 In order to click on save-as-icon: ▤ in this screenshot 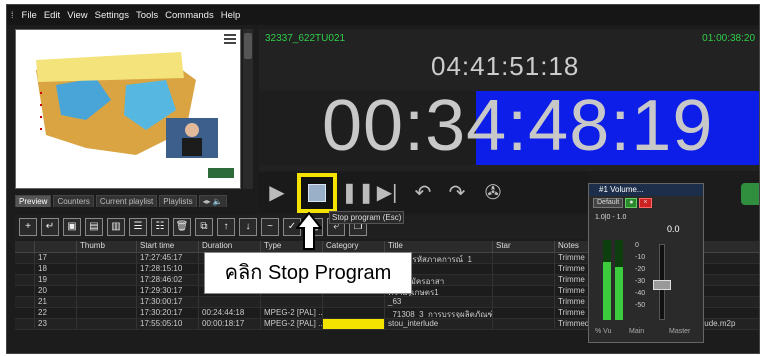, I will do `click(94, 227)`.